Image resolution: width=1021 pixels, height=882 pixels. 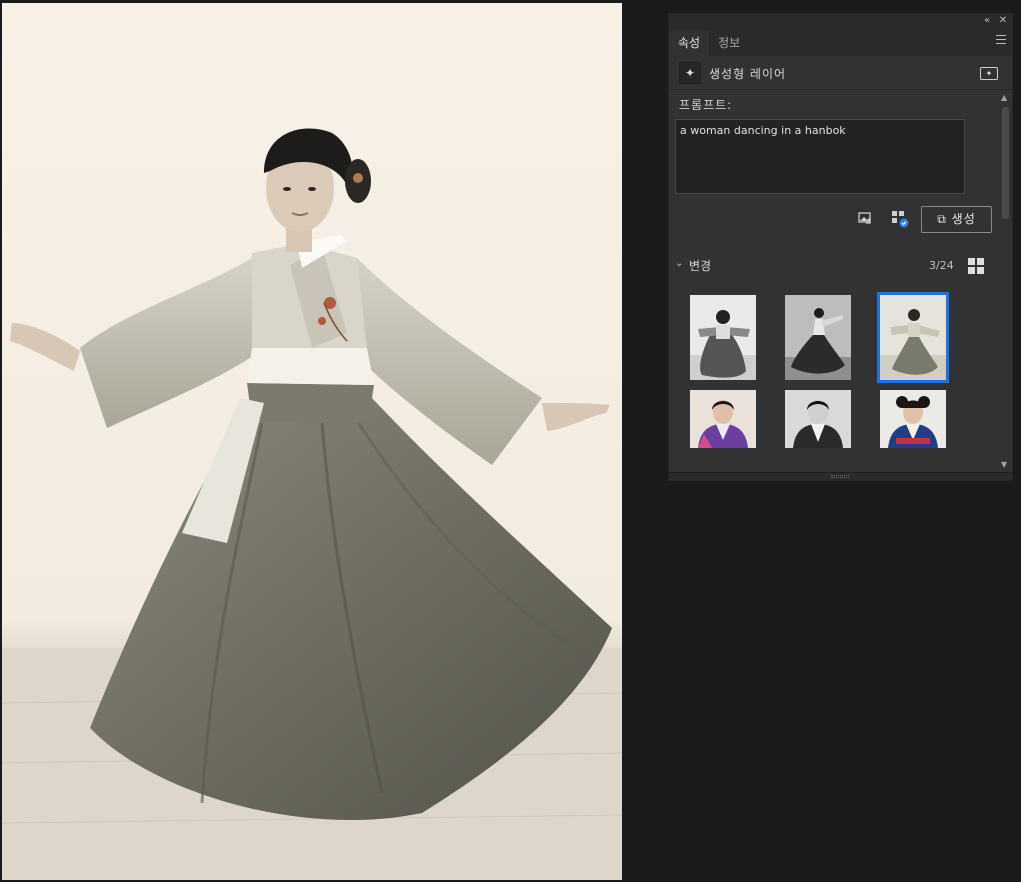 I want to click on variations-label: 변경, so click(x=700, y=266).